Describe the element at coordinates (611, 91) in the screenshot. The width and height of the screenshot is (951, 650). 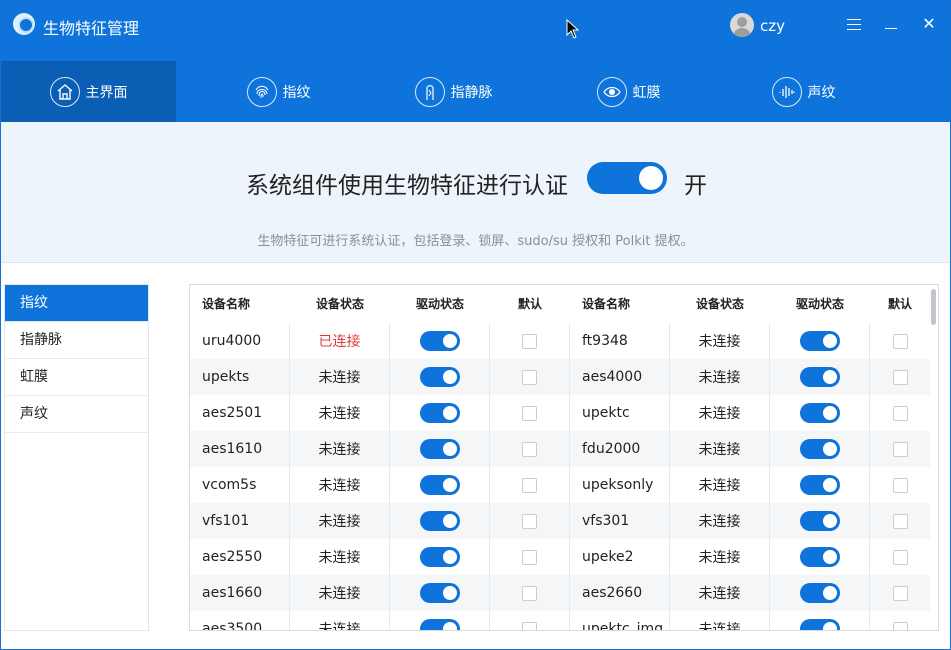
I see `iris-icon` at that location.